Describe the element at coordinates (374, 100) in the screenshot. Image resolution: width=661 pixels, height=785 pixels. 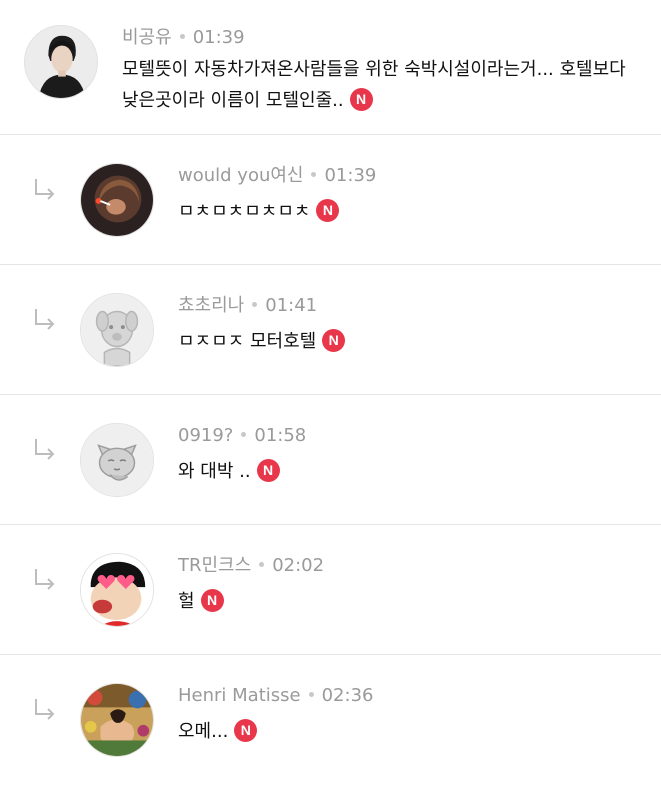
I see `comment-text-line-with-badge: 낮은곳이라 이름이 모텔인줄.. N` at that location.